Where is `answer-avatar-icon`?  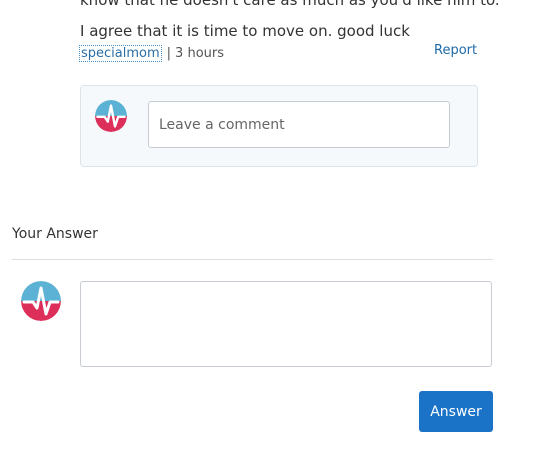
answer-avatar-icon is located at coordinates (41, 301).